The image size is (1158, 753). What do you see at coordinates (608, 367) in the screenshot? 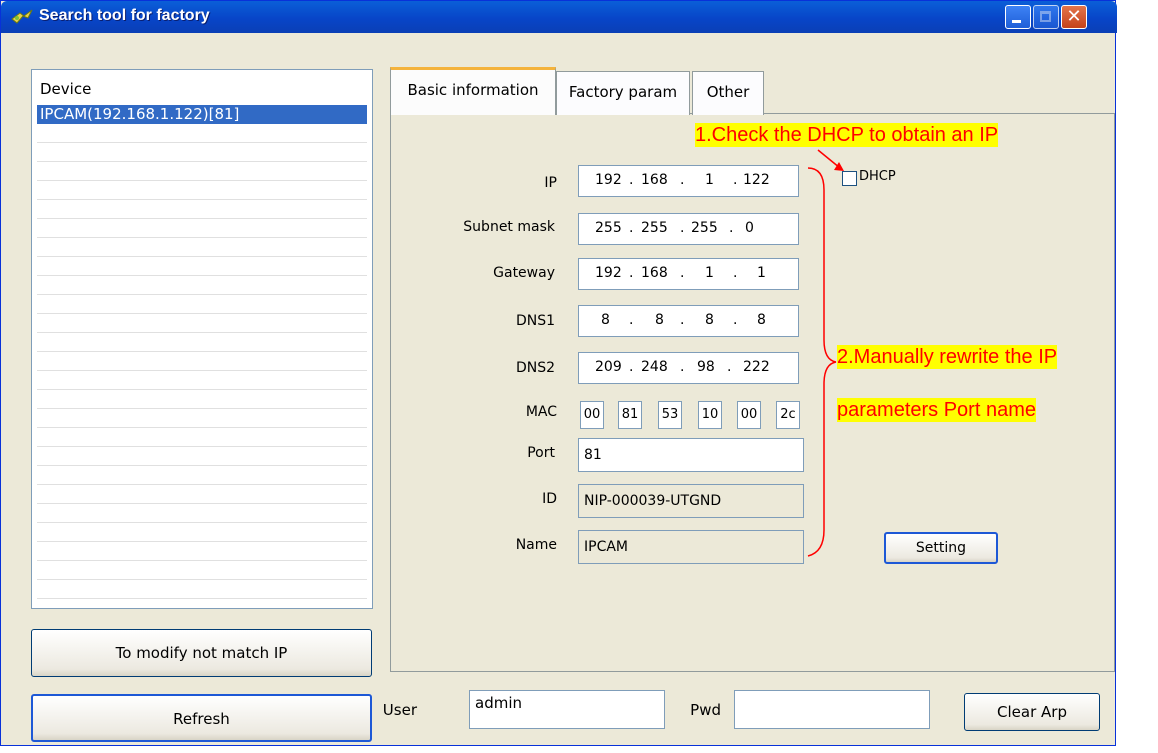
I see `dns2-octet: 209` at bounding box center [608, 367].